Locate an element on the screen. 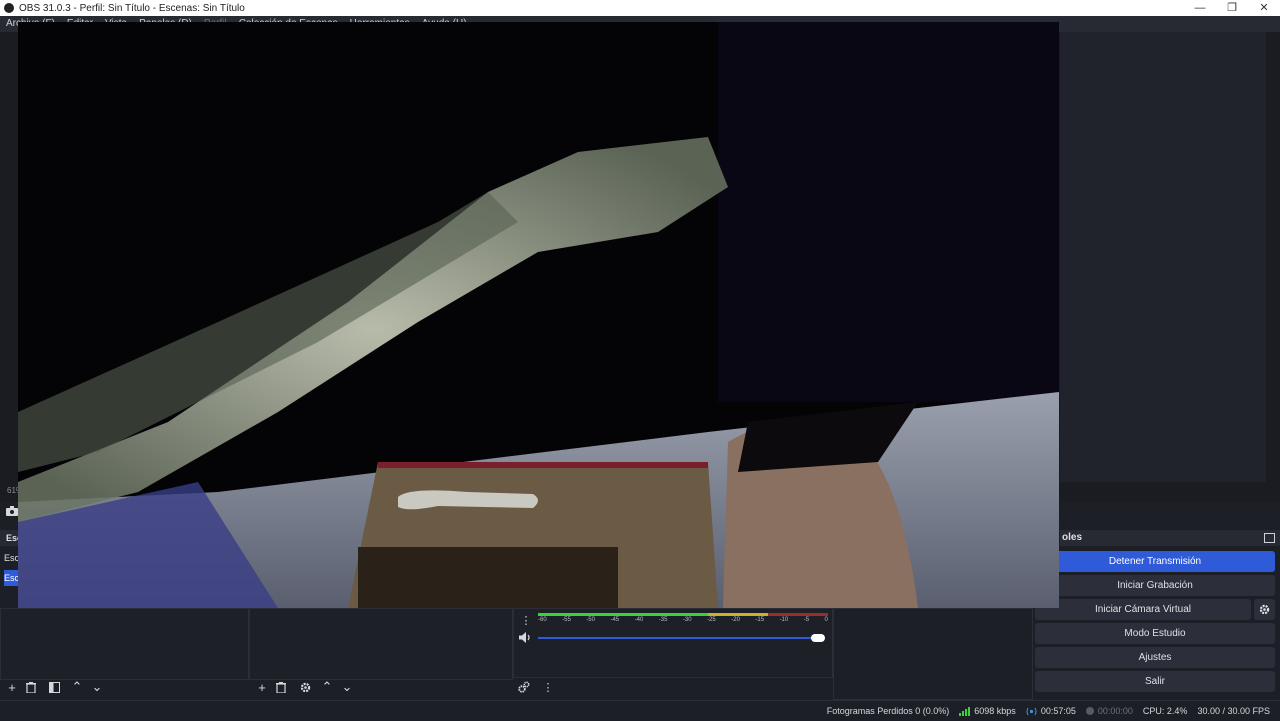 The width and height of the screenshot is (1280, 721). audio-advanced-button is located at coordinates (524, 687).